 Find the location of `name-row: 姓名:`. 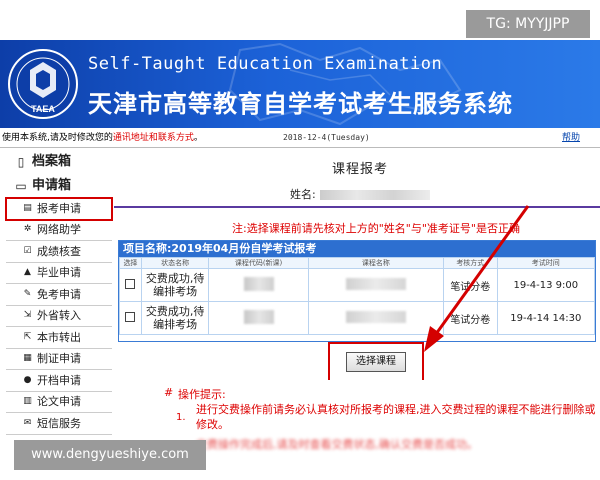

name-row: 姓名: is located at coordinates (360, 194).